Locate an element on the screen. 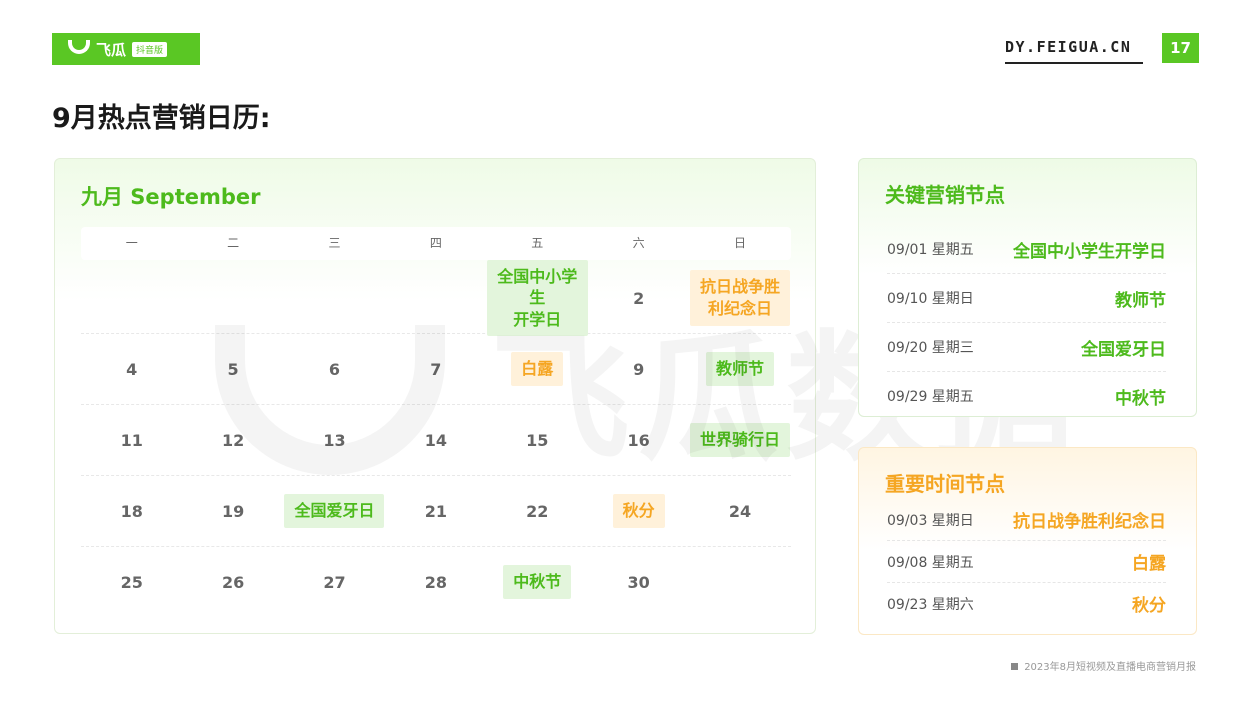 Image resolution: width=1250 pixels, height=703 pixels. calendar-day-cell: 12 is located at coordinates (232, 440).